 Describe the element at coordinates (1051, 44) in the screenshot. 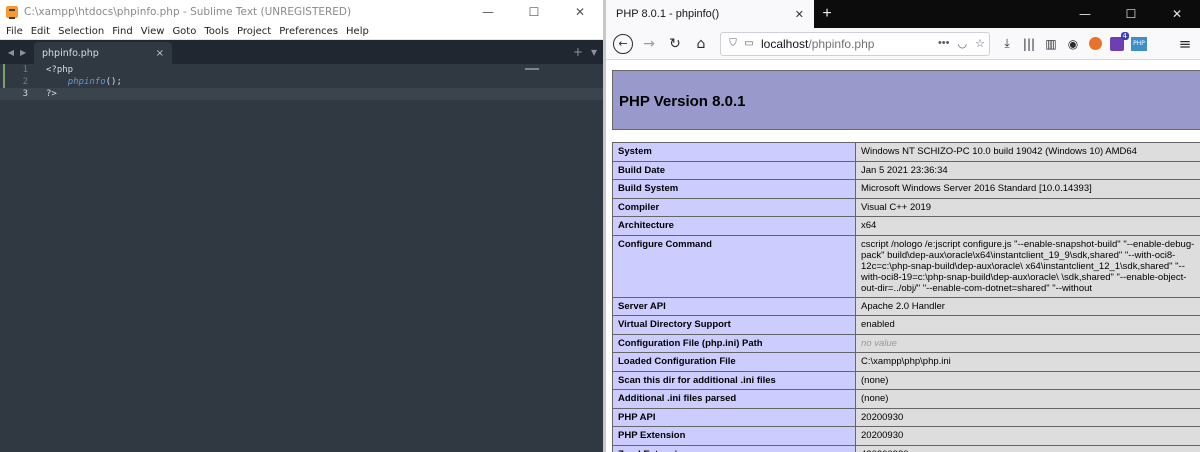

I see `sidebar-icon: ▥` at that location.